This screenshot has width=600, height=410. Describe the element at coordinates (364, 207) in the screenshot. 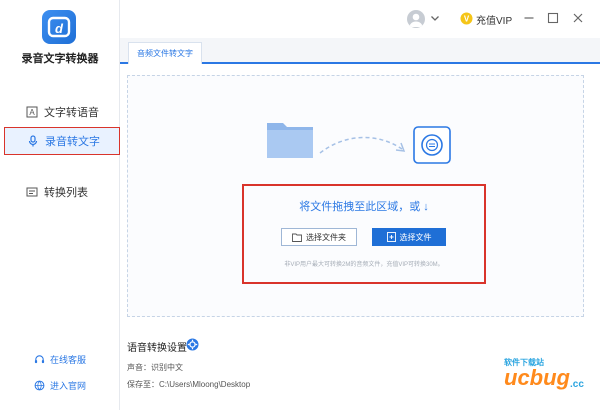

I see `drop-hint-text: 将文件拖拽至此区域，或 ↓` at that location.